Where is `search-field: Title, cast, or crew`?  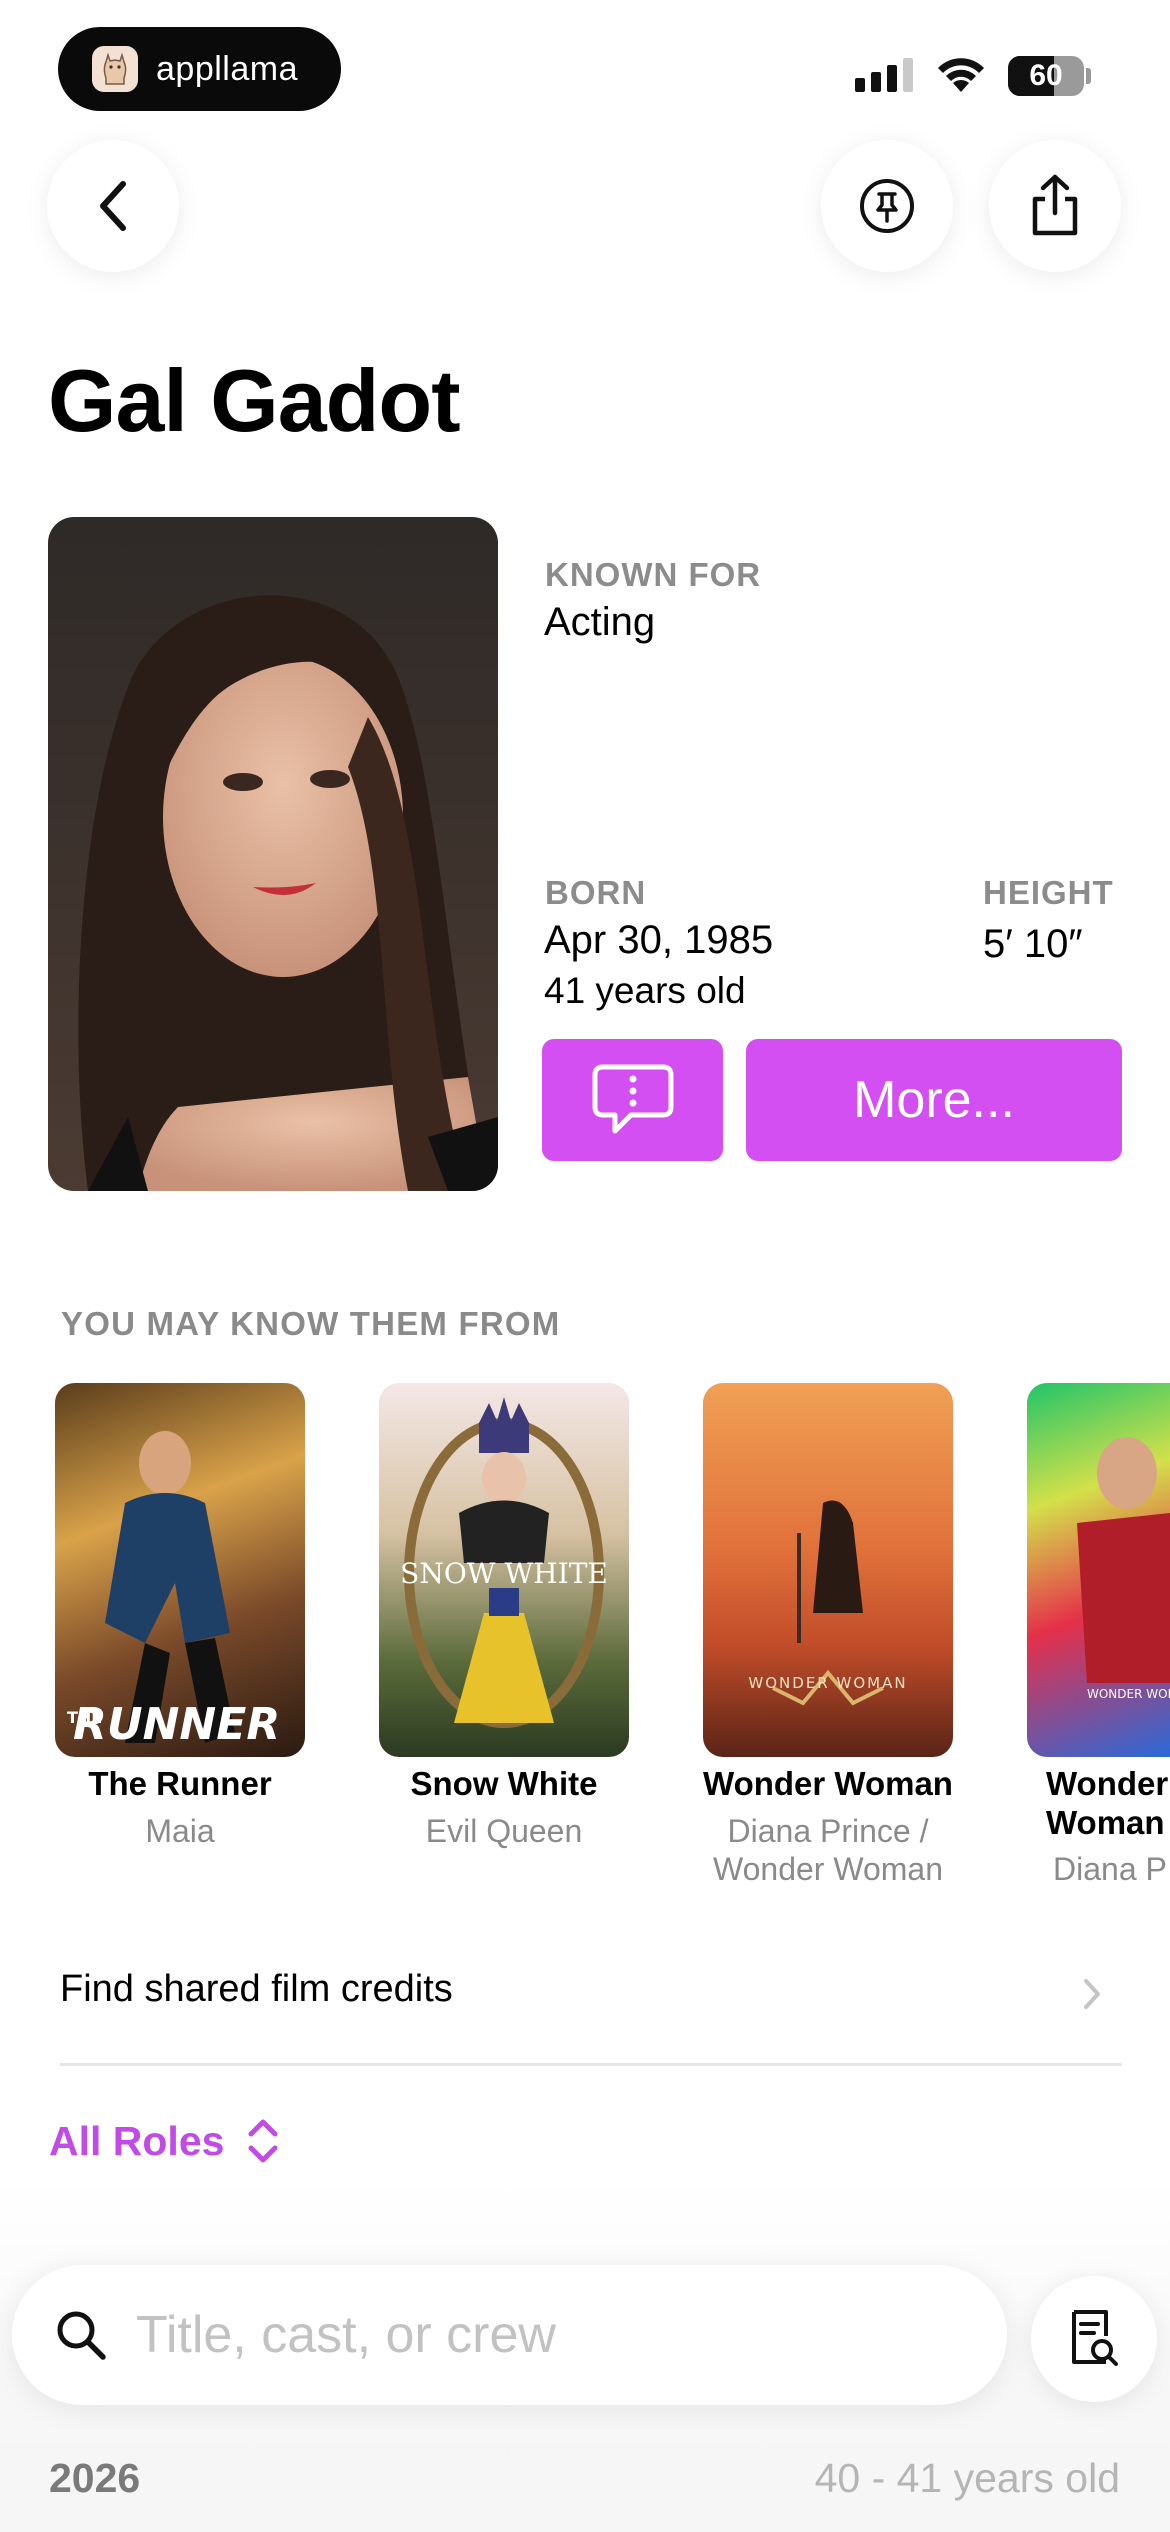
search-field: Title, cast, or crew is located at coordinates (509, 2335).